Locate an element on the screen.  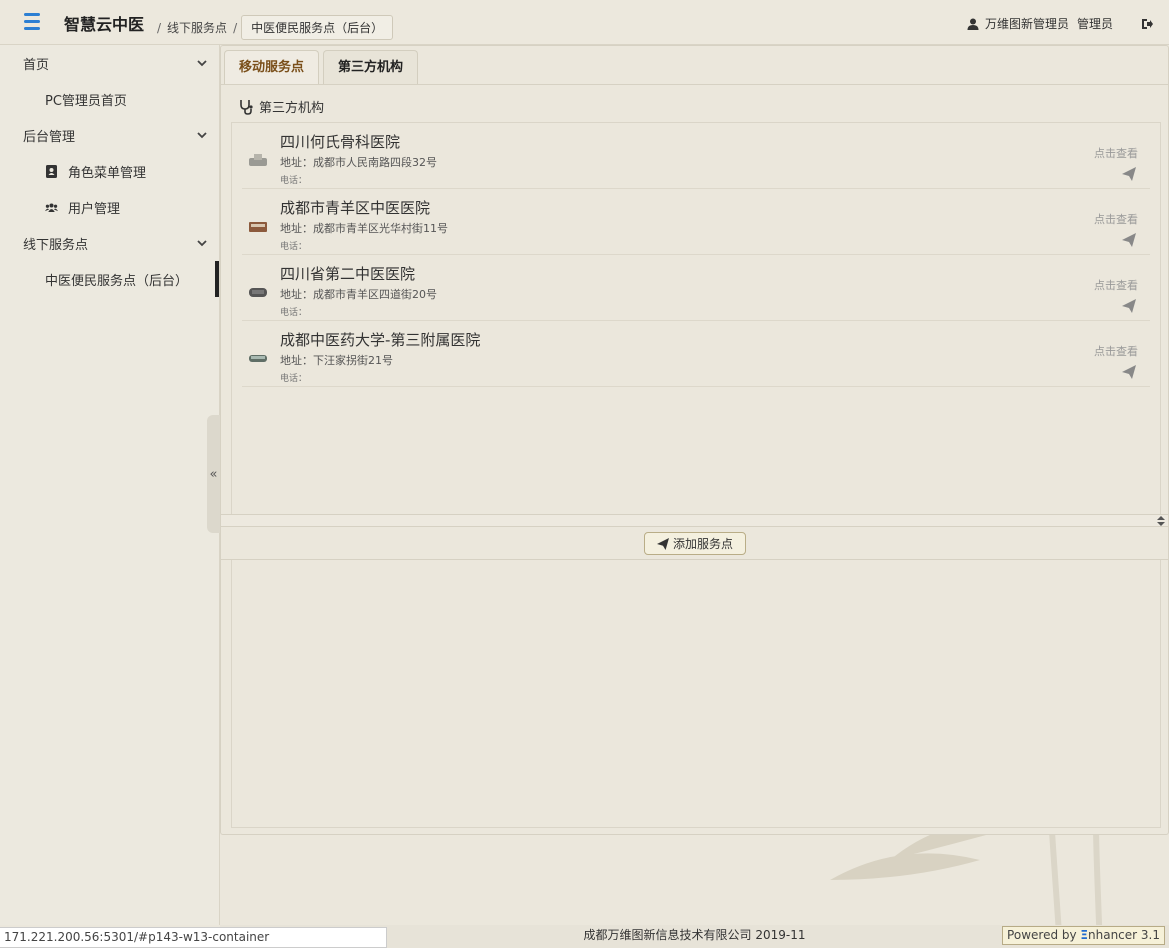
sidebar-item-tcm-service-point: 中医便民服务点（后台） is located at coordinates (109, 279).